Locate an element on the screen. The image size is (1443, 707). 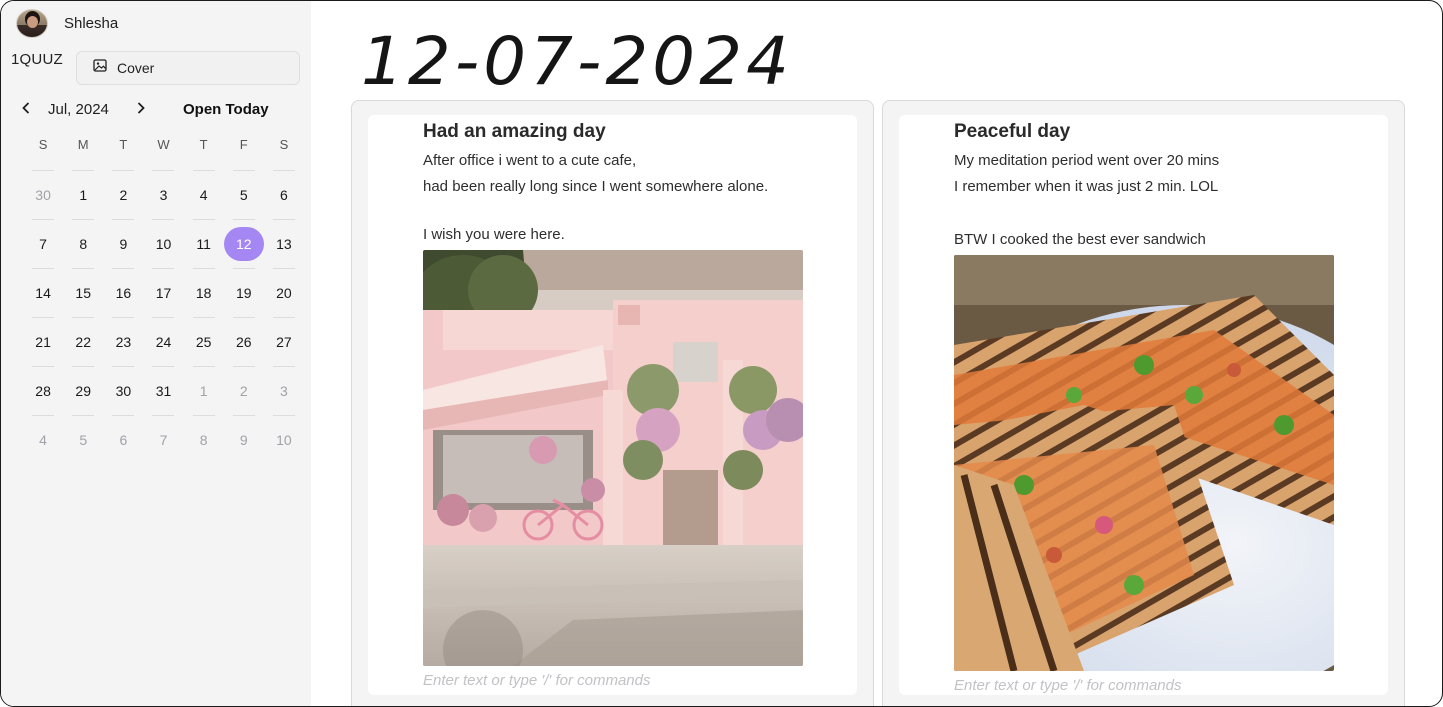
calendar-day: 16 is located at coordinates (123, 292).